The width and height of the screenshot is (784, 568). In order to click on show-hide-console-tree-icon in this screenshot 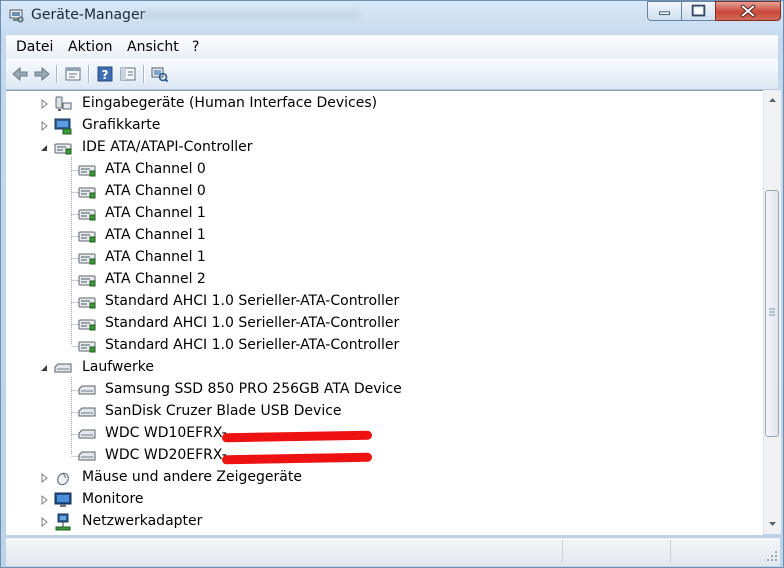, I will do `click(128, 74)`.